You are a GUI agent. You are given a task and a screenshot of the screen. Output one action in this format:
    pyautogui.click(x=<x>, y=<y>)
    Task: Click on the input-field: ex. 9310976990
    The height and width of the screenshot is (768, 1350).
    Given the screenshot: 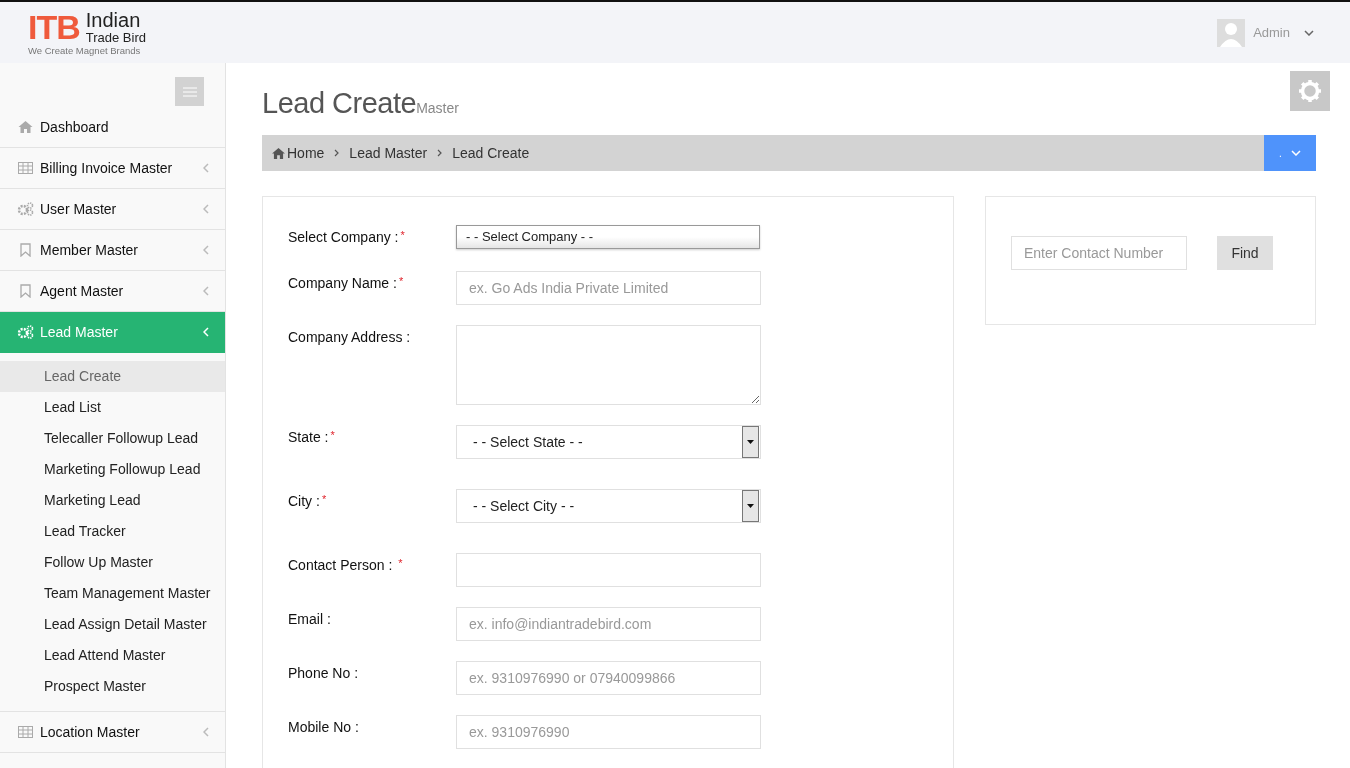 What is the action you would take?
    pyautogui.click(x=608, y=732)
    